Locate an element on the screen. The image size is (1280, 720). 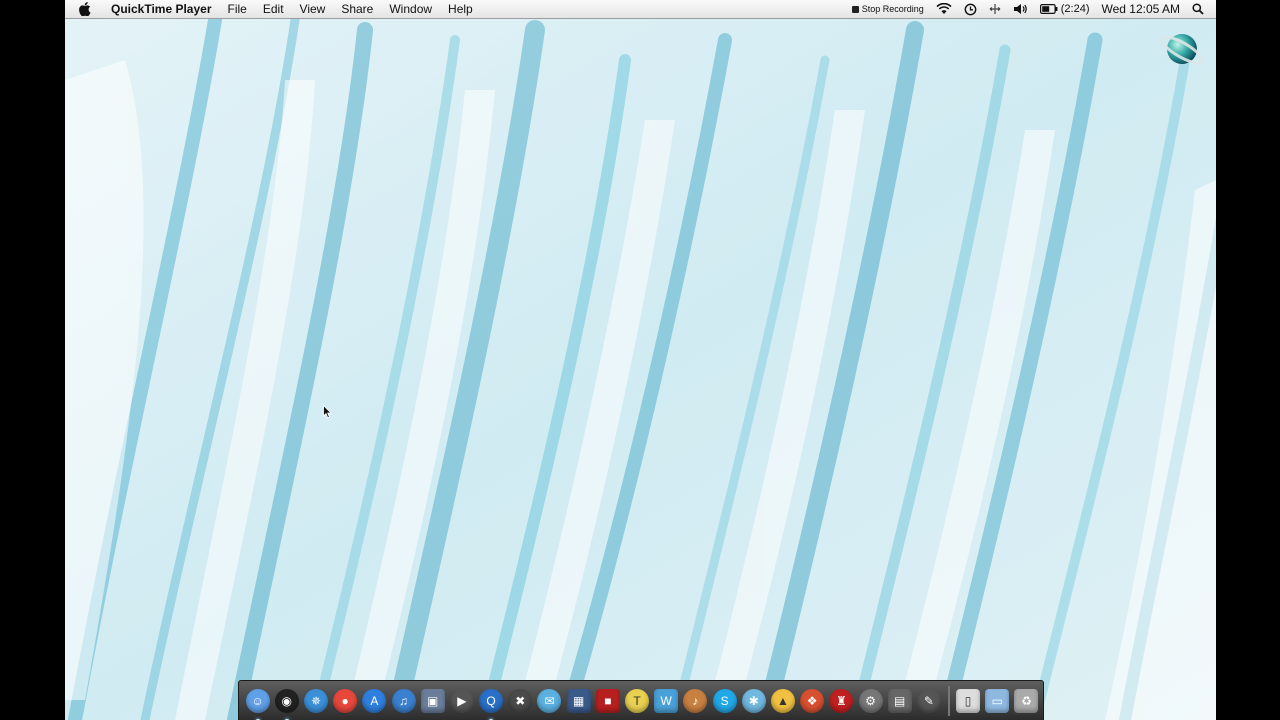
safari-icon: ✵ is located at coordinates (315, 700).